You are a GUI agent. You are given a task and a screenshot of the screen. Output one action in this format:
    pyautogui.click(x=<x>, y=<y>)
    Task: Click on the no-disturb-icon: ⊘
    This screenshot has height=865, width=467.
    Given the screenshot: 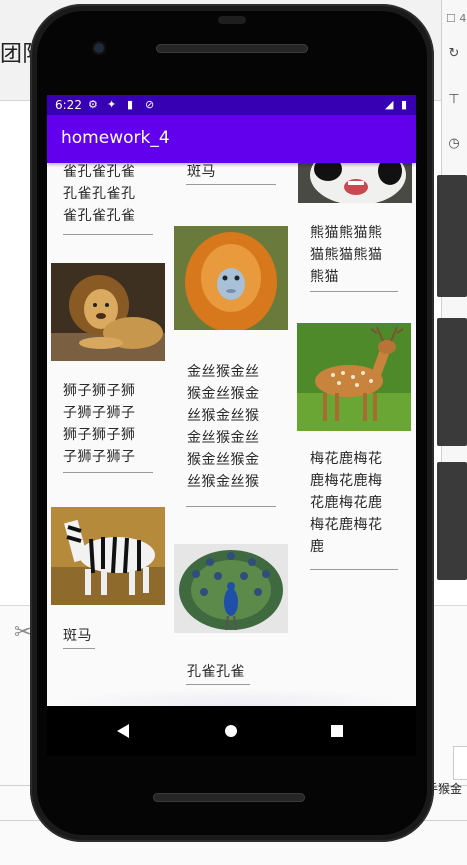 What is the action you would take?
    pyautogui.click(x=150, y=104)
    